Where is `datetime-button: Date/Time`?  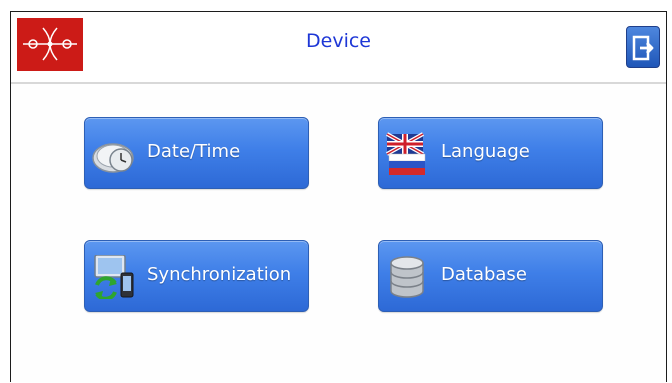 datetime-button: Date/Time is located at coordinates (196, 153).